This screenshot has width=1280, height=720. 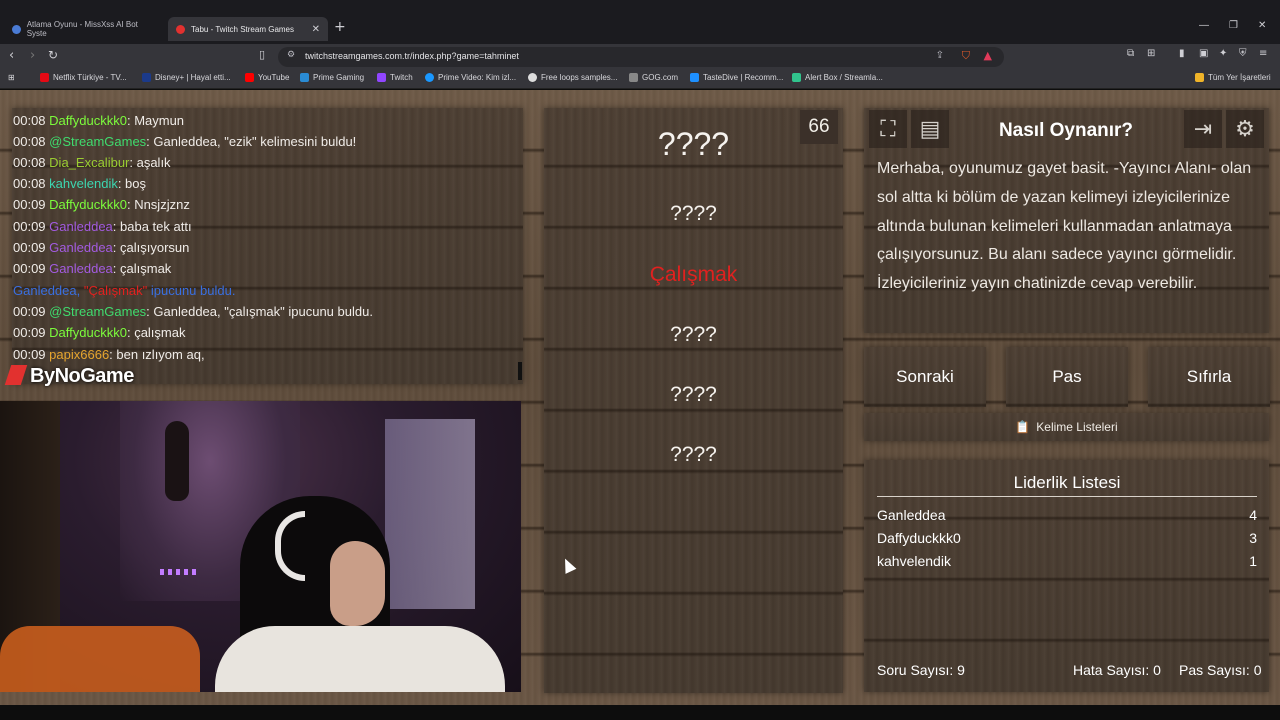 I want to click on bookmark-gog: GOG.com, so click(x=653, y=77).